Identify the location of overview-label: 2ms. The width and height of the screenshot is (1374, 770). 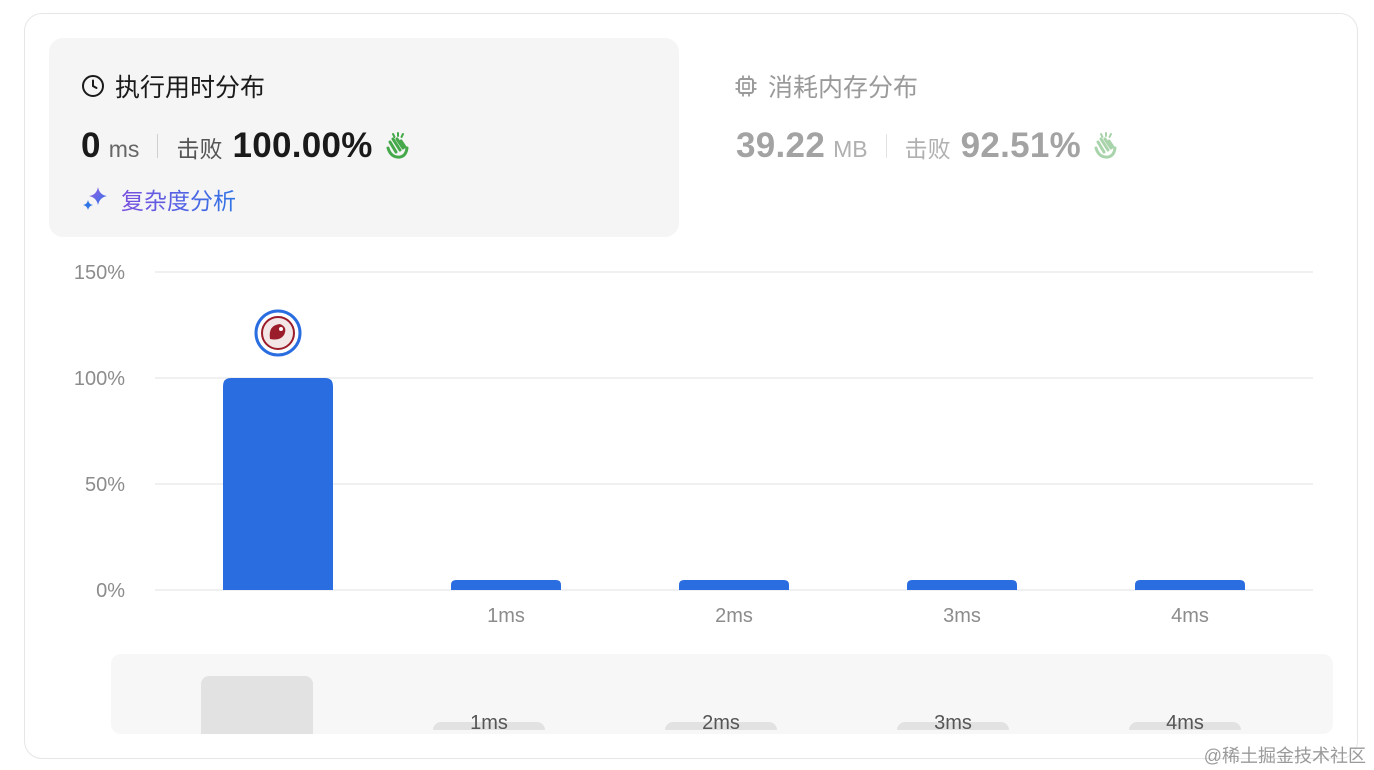
(721, 723).